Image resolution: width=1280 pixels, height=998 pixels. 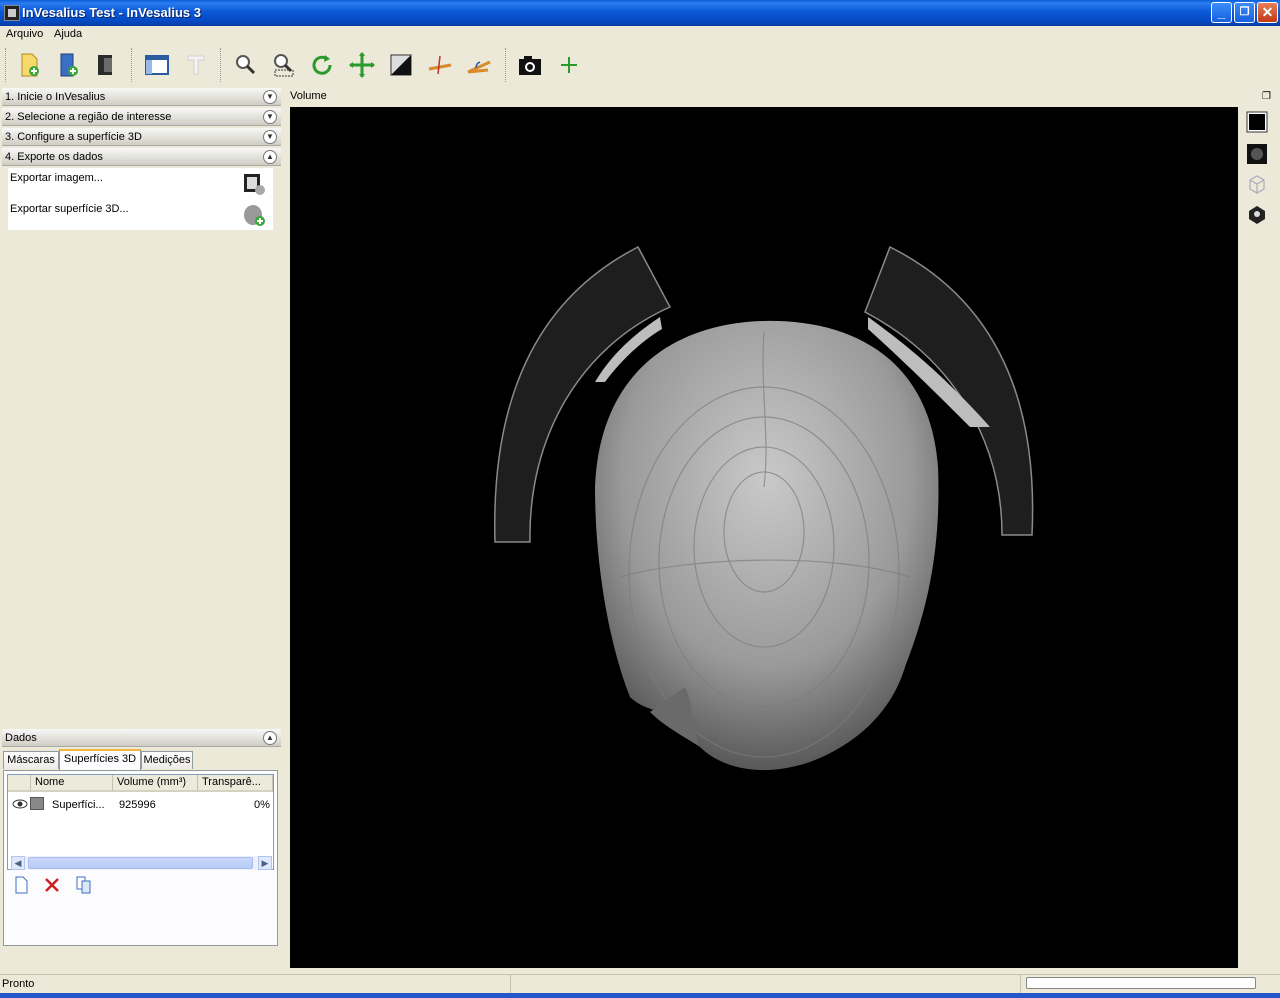 I want to click on close-project-icon, so click(x=106, y=65).